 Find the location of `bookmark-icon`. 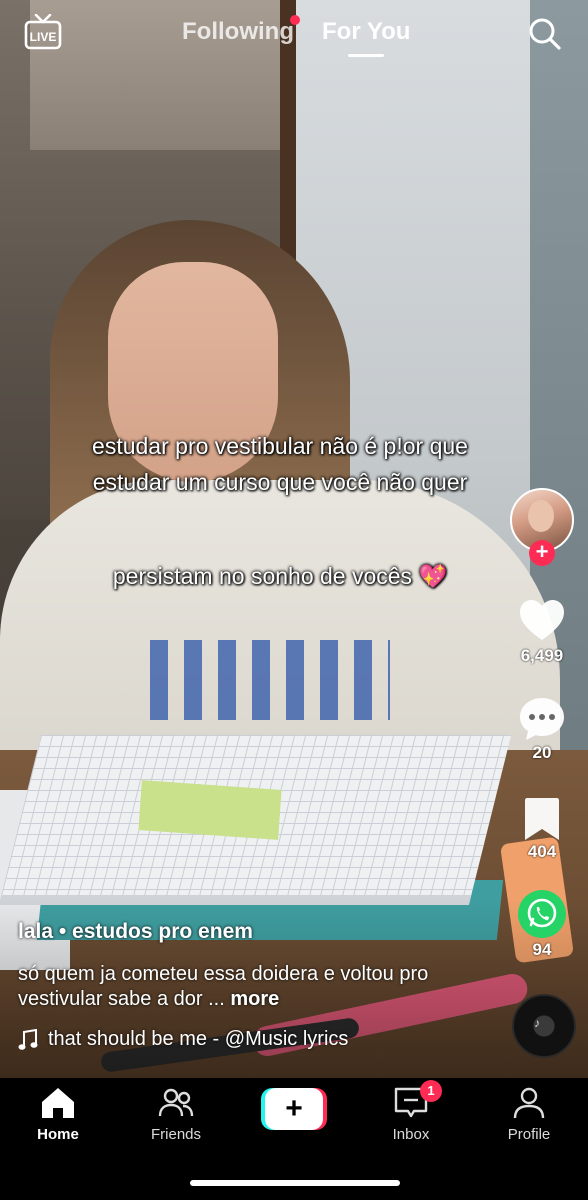

bookmark-icon is located at coordinates (542, 819).